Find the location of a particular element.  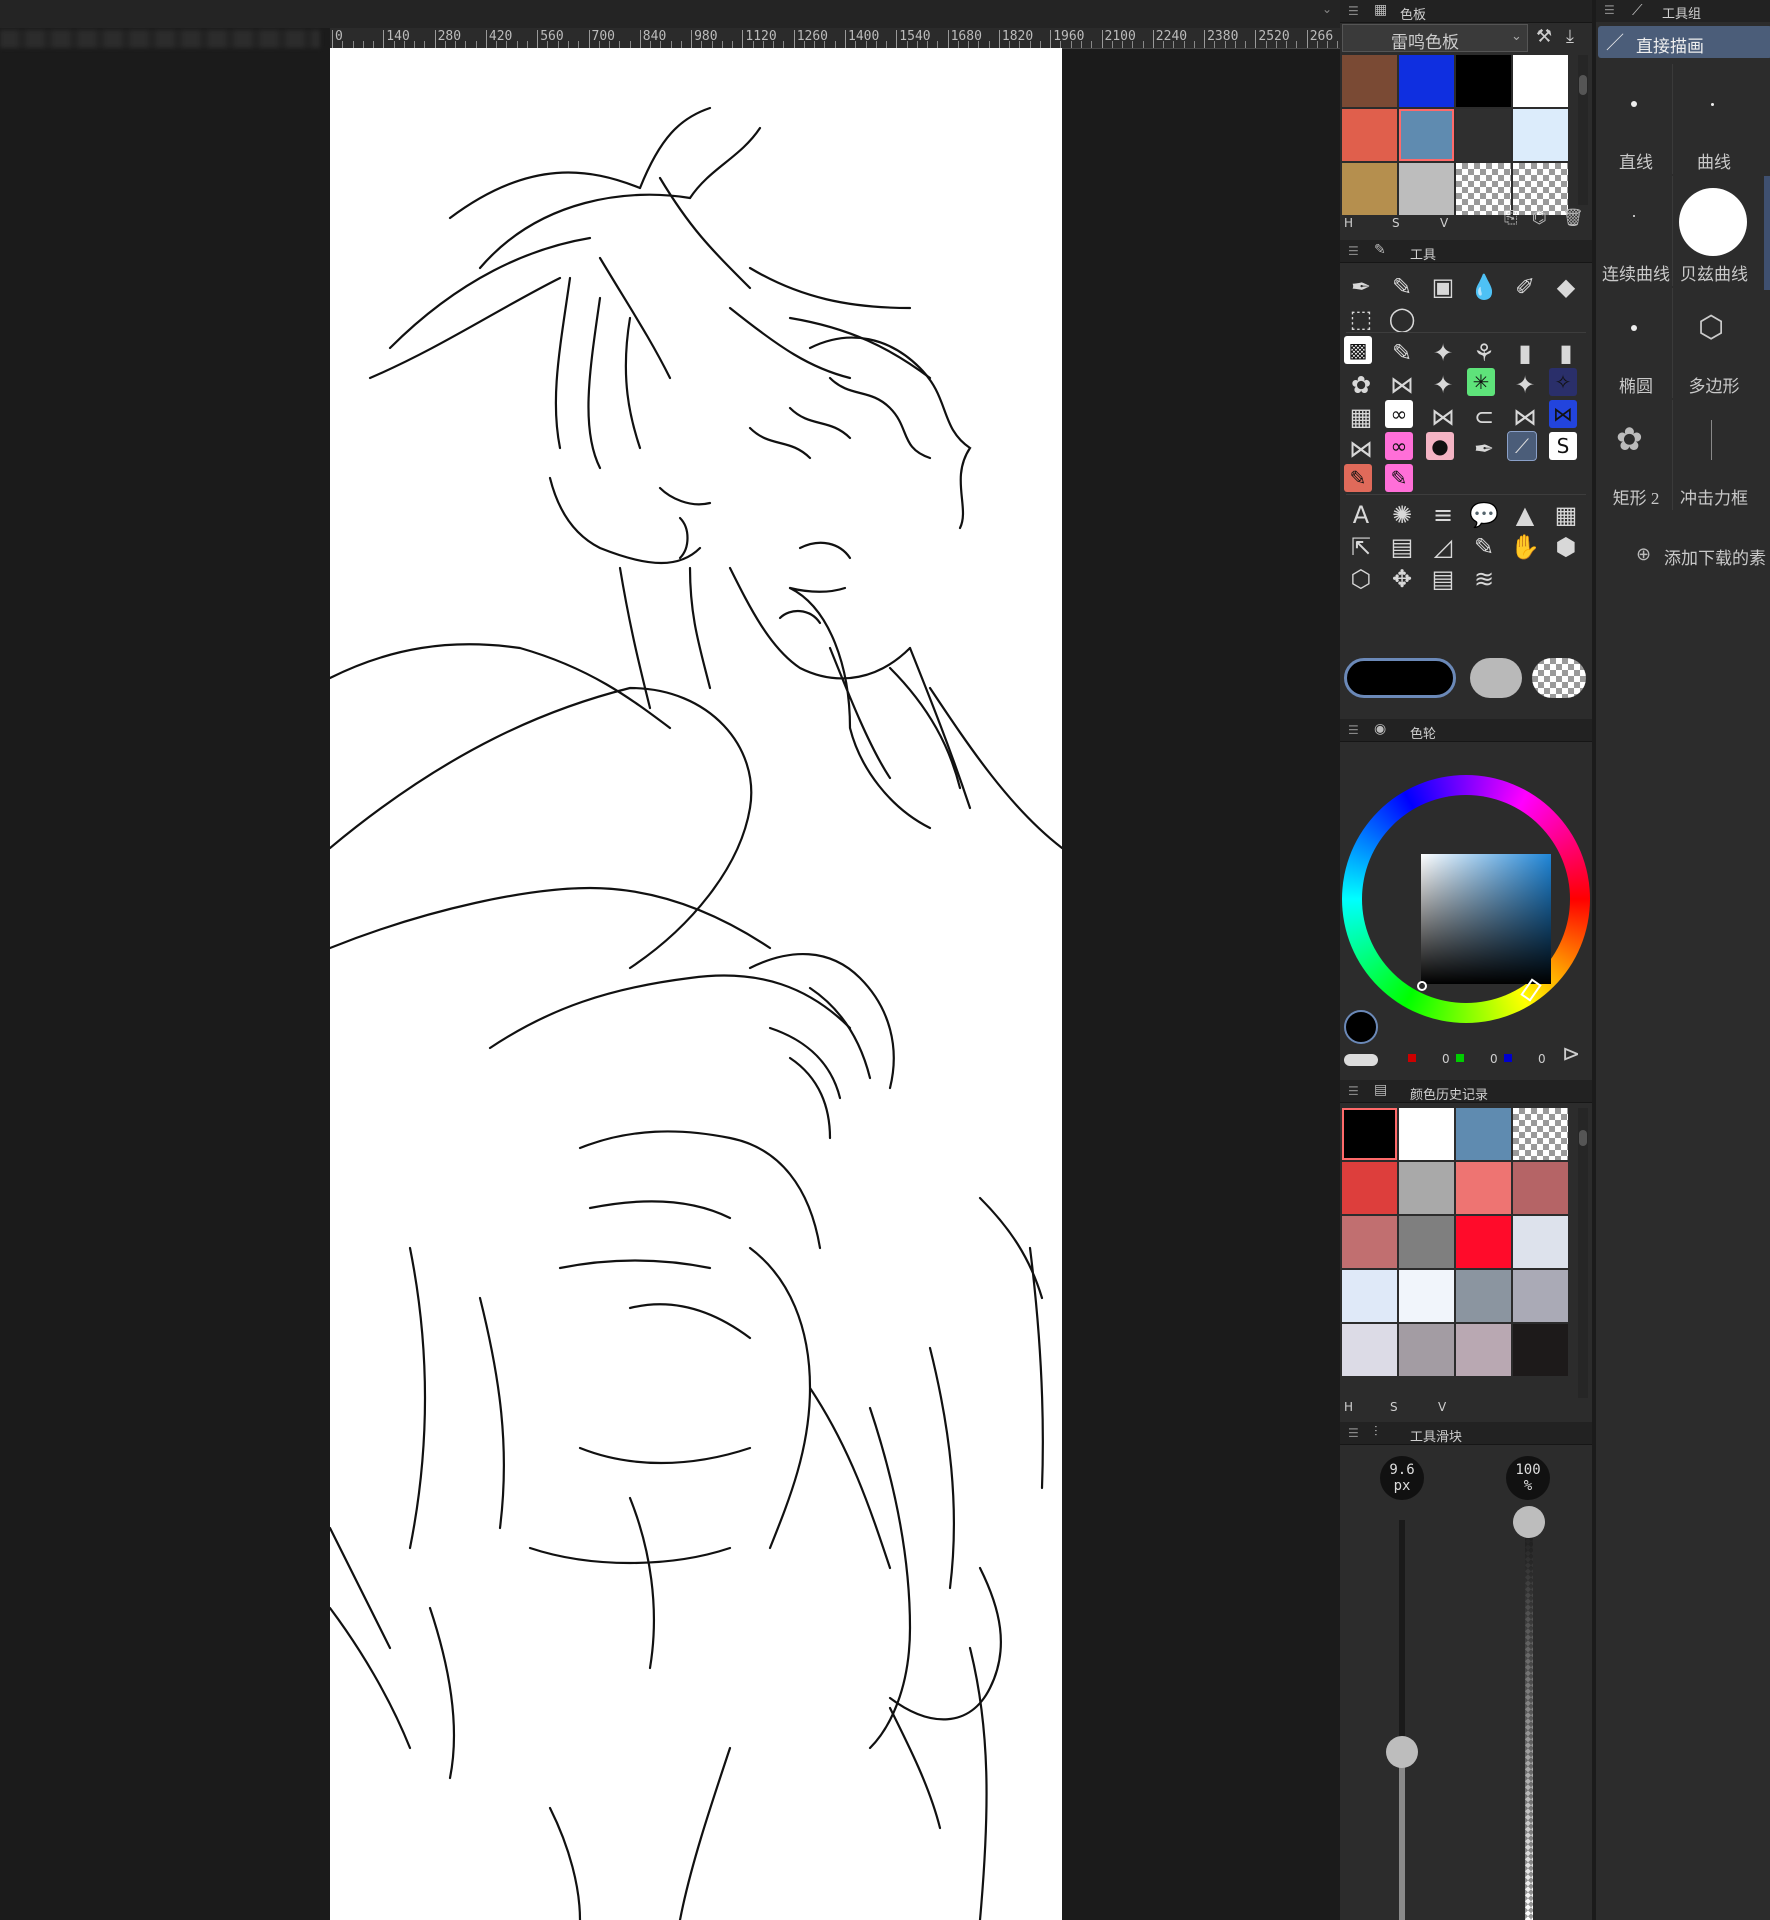

eraser-tool-icon: ◆ is located at coordinates (1566, 287).